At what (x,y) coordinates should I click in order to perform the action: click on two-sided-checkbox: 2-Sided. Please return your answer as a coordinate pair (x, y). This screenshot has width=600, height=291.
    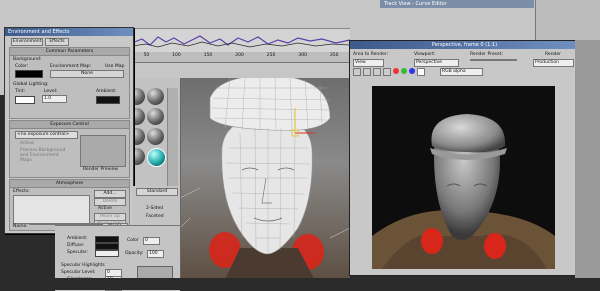
    Looking at the image, I should click on (154, 208).